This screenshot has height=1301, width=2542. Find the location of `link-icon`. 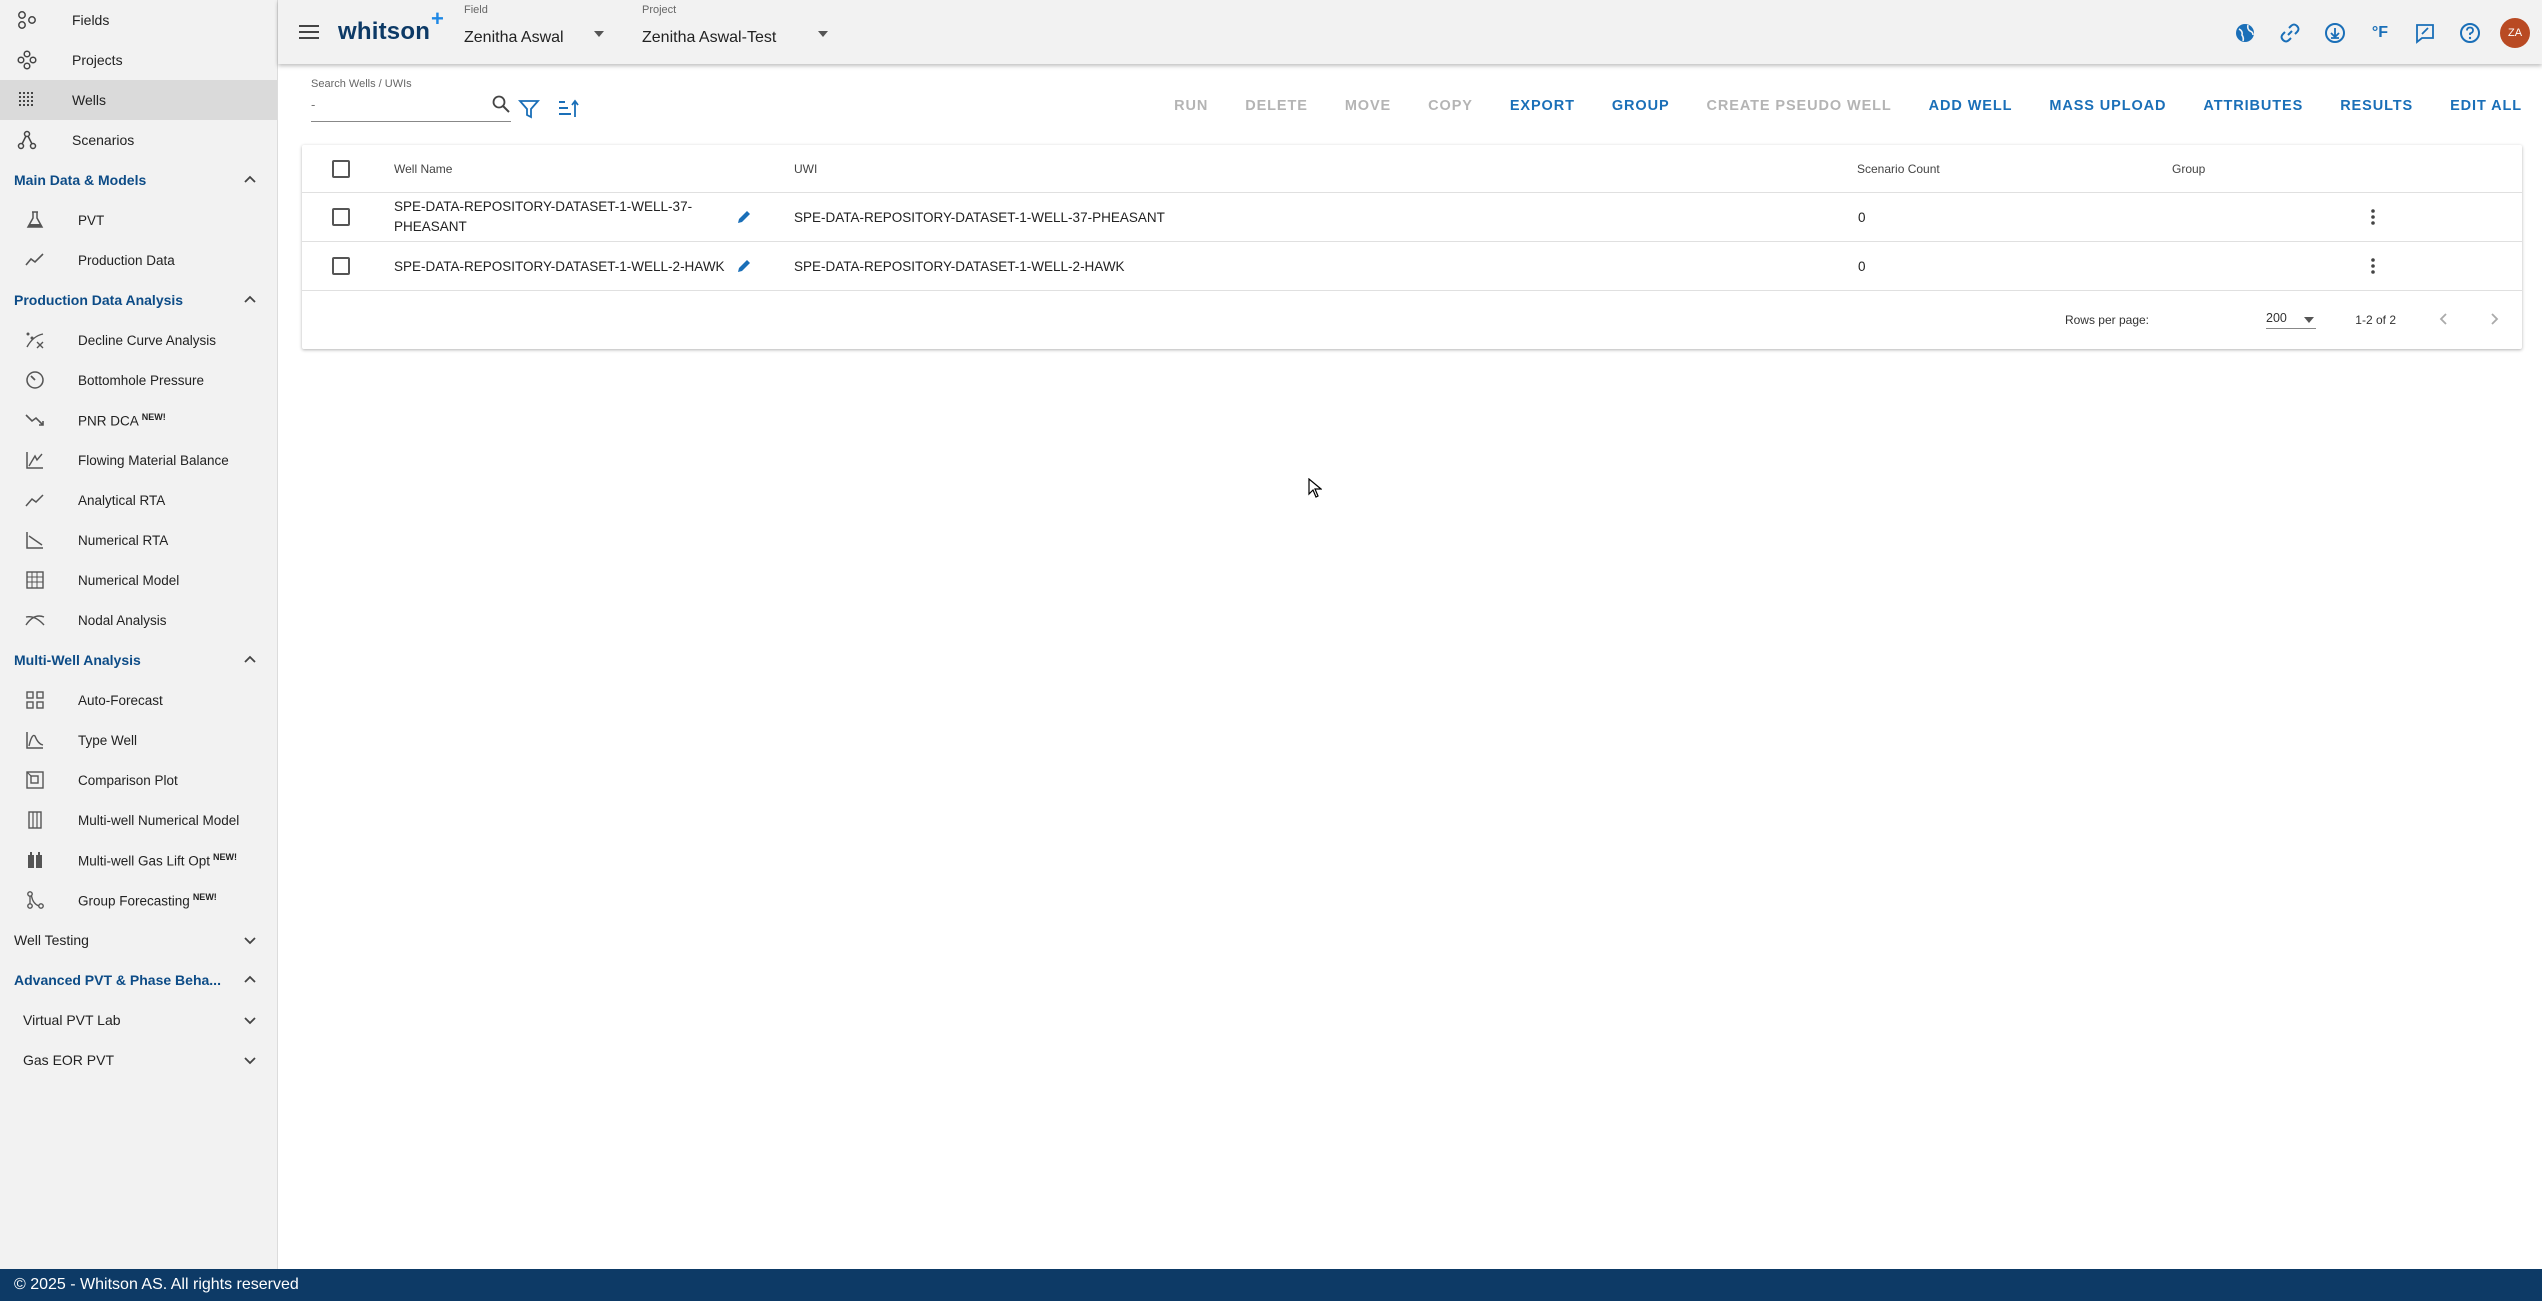

link-icon is located at coordinates (2290, 33).